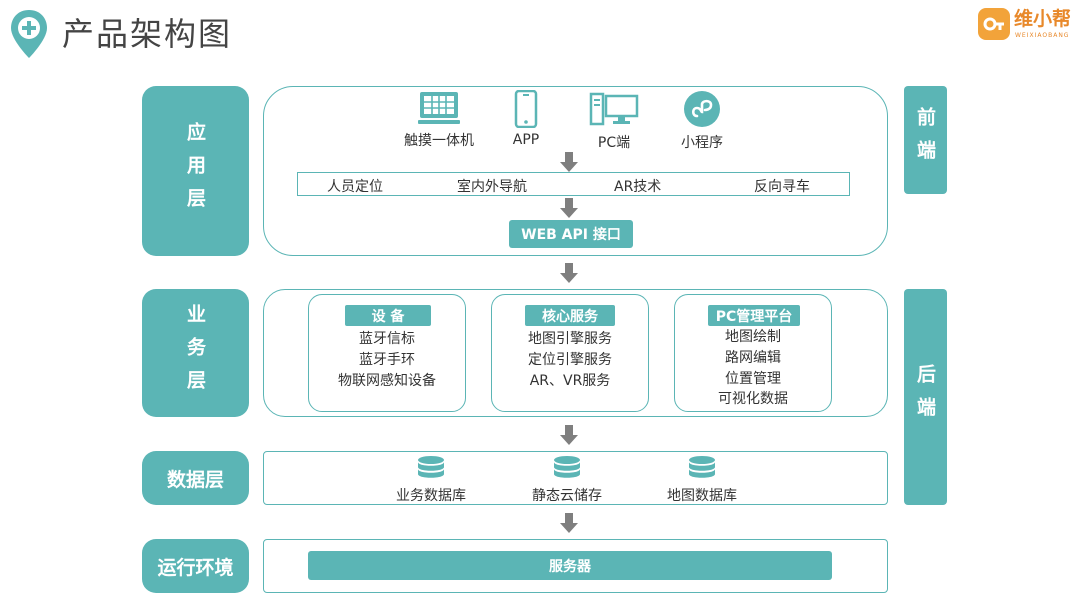 This screenshot has height=611, width=1083. What do you see at coordinates (195, 353) in the screenshot?
I see `layer-label-business: 业务层` at bounding box center [195, 353].